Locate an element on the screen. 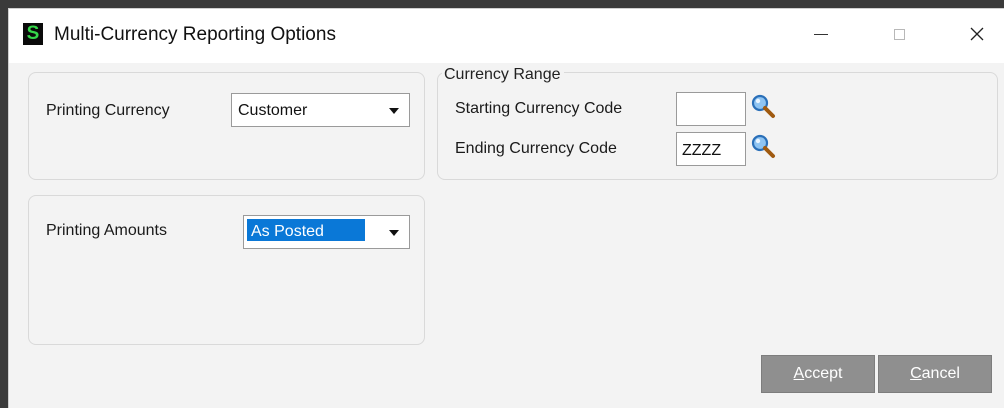 The height and width of the screenshot is (408, 1004). close-icon is located at coordinates (977, 34).